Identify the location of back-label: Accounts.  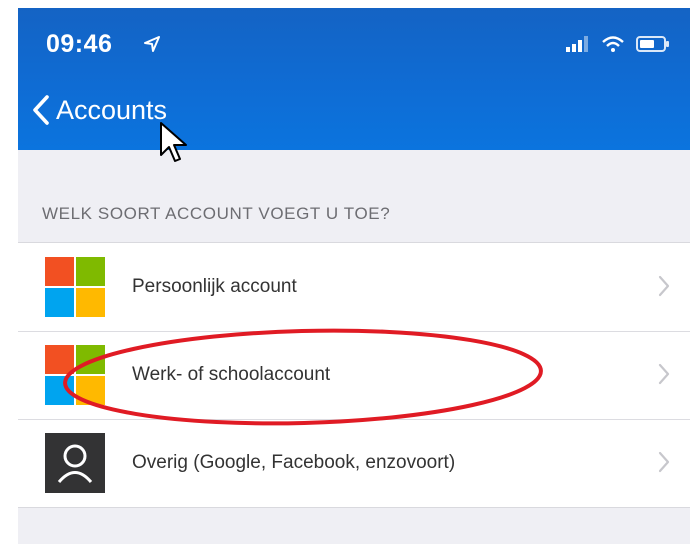
(112, 109).